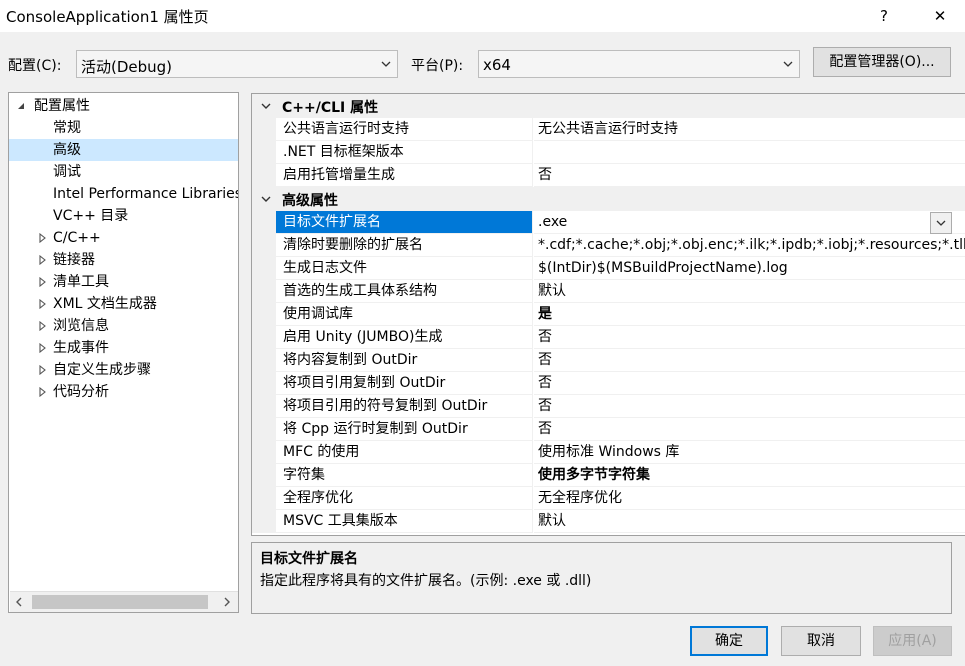 The width and height of the screenshot is (965, 666). Describe the element at coordinates (120, 602) in the screenshot. I see `scrollbar-thumb` at that location.